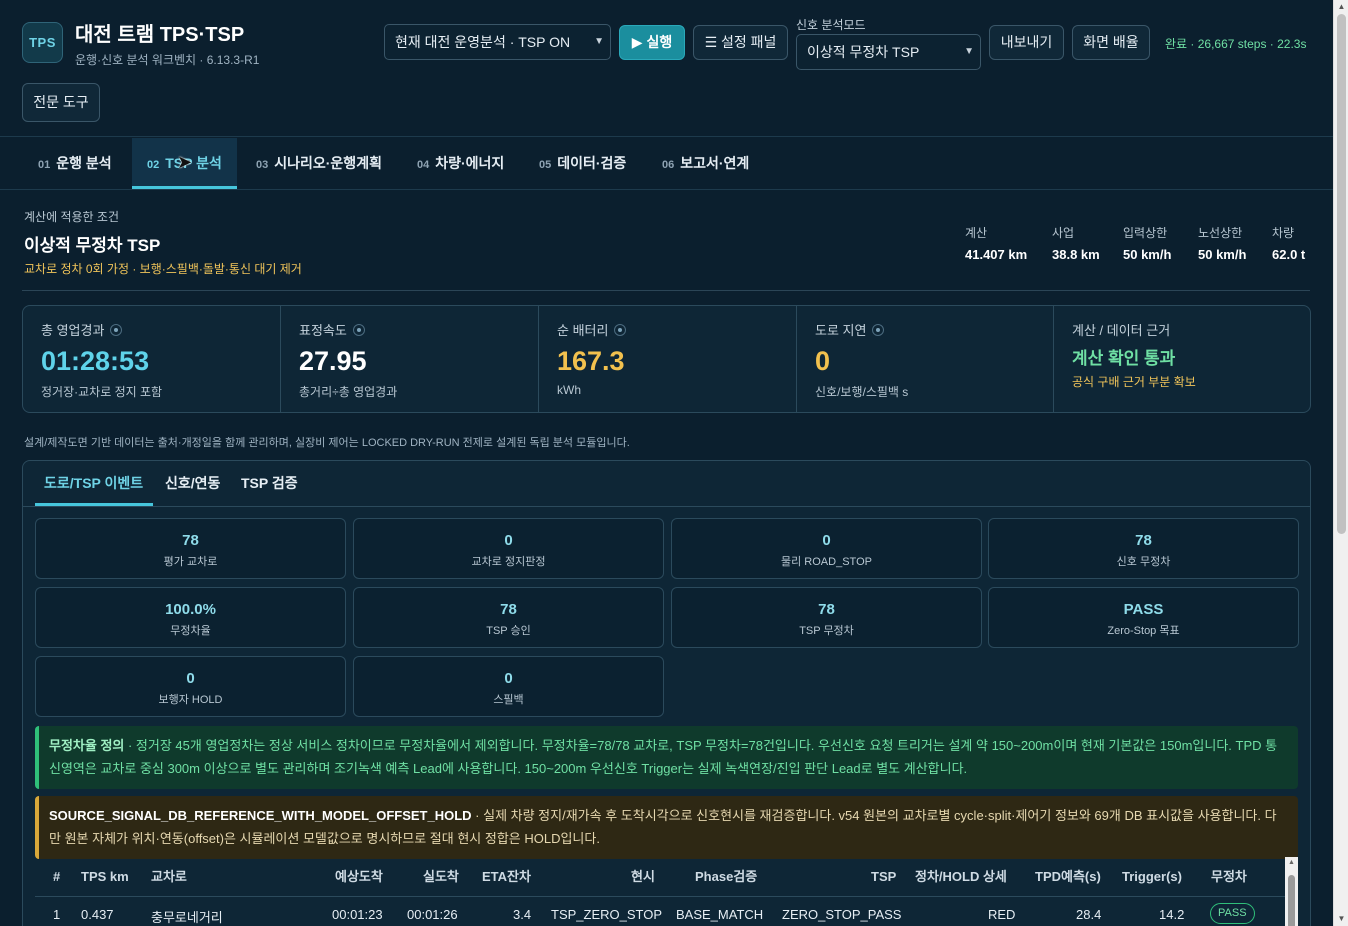 This screenshot has width=1348, height=926. What do you see at coordinates (1143, 609) in the screenshot?
I see `stat-value: PASS` at bounding box center [1143, 609].